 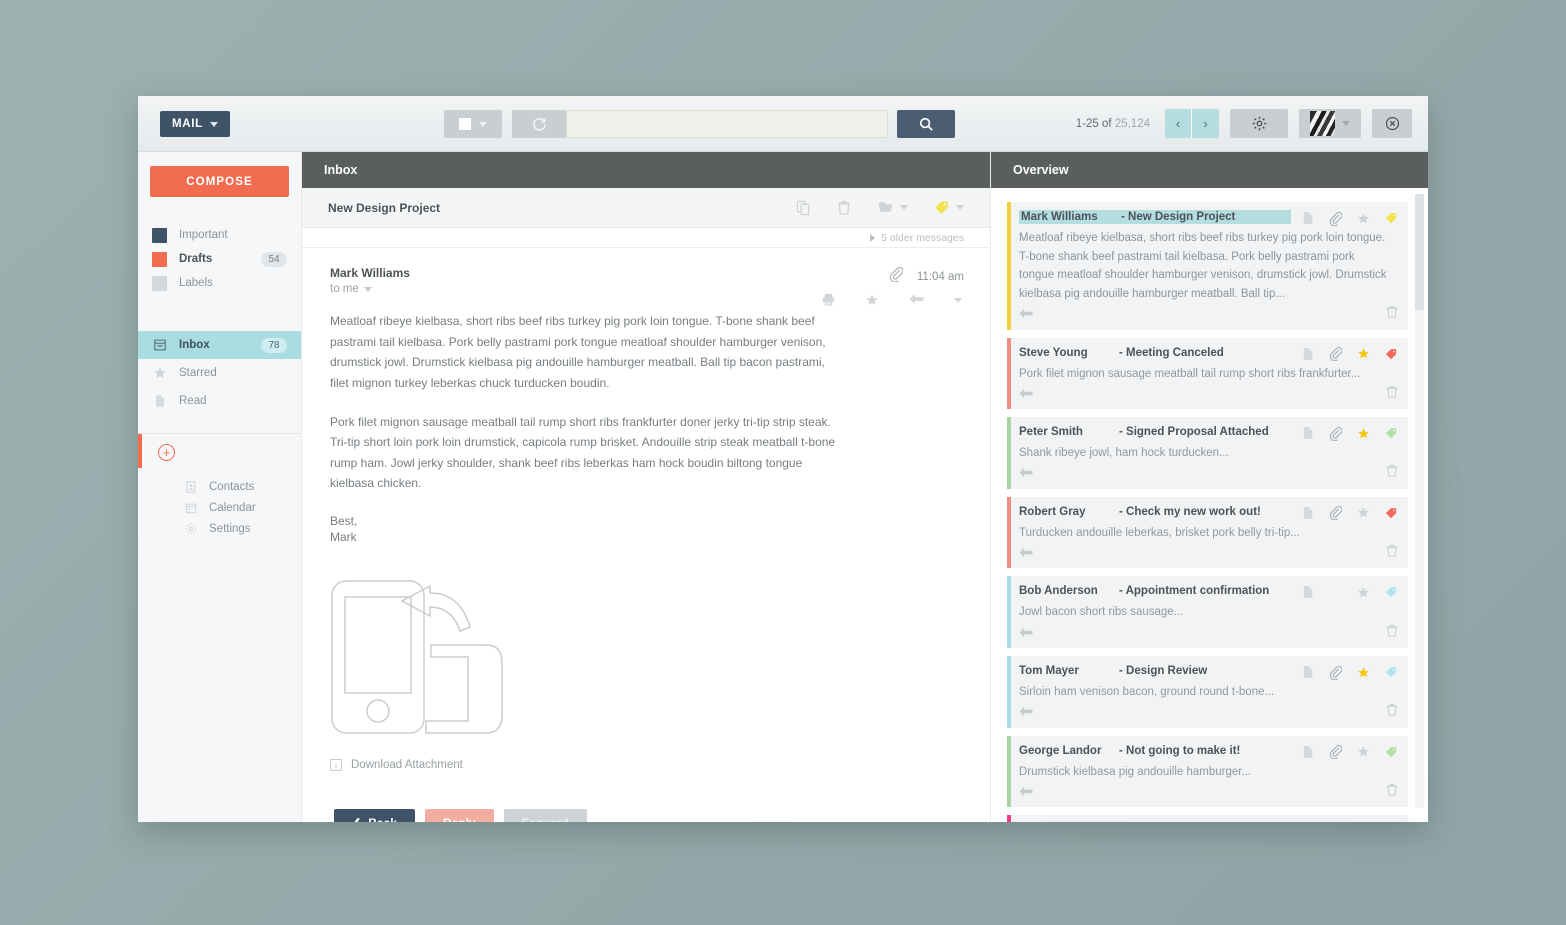 What do you see at coordinates (545, 815) in the screenshot?
I see `forward-button: Forward` at bounding box center [545, 815].